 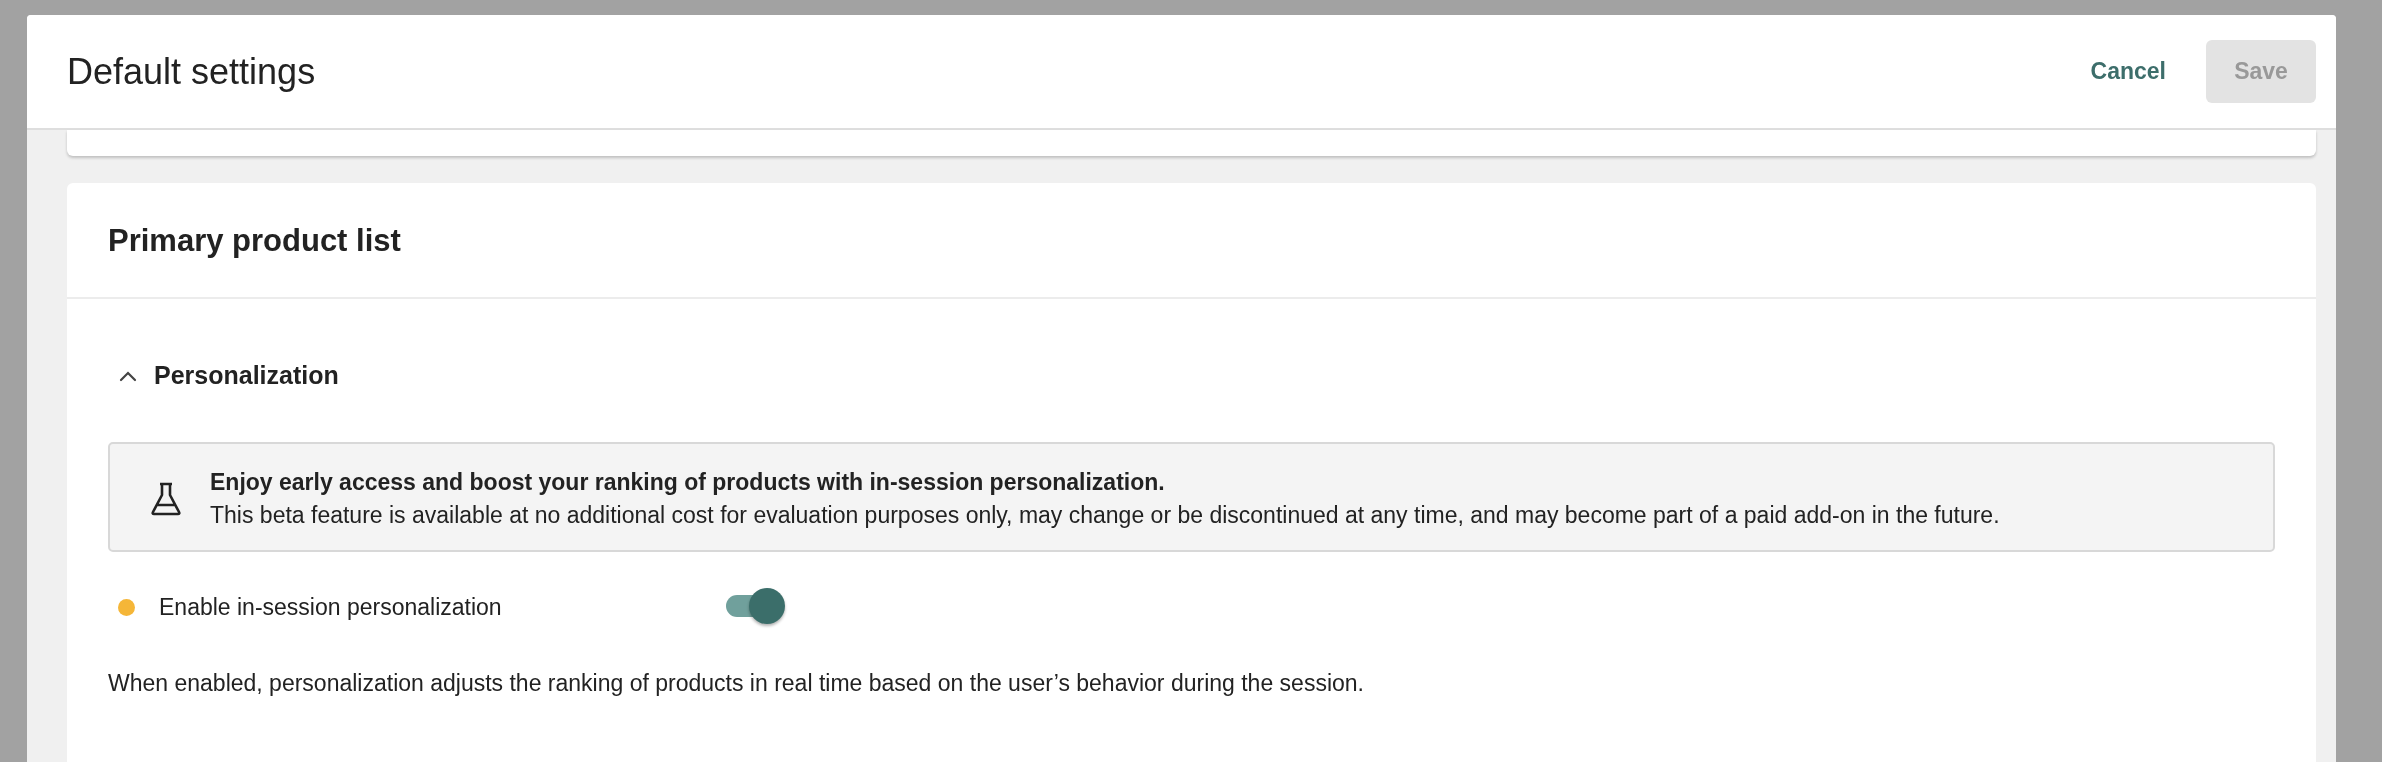 I want to click on setting-label: Enable in-session personalization, so click(x=331, y=607).